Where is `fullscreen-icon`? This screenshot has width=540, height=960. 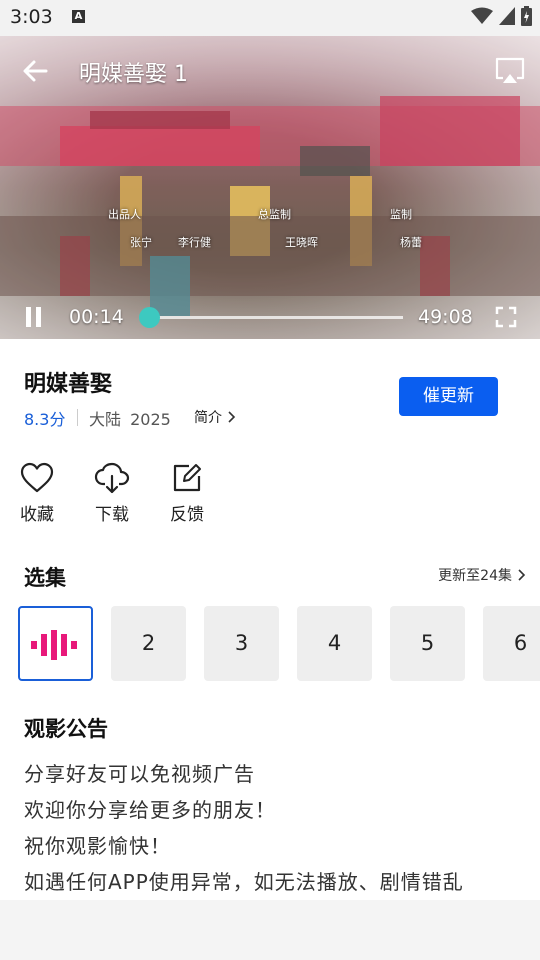
fullscreen-icon is located at coordinates (506, 317).